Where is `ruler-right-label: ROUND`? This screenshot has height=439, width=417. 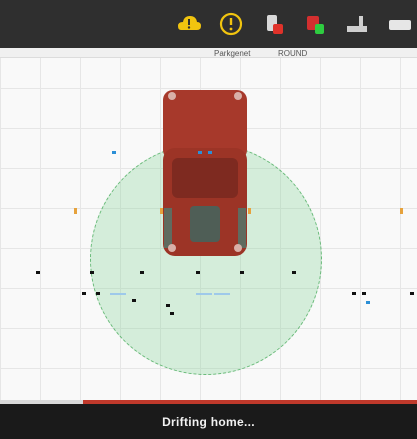
ruler-right-label: ROUND is located at coordinates (293, 53).